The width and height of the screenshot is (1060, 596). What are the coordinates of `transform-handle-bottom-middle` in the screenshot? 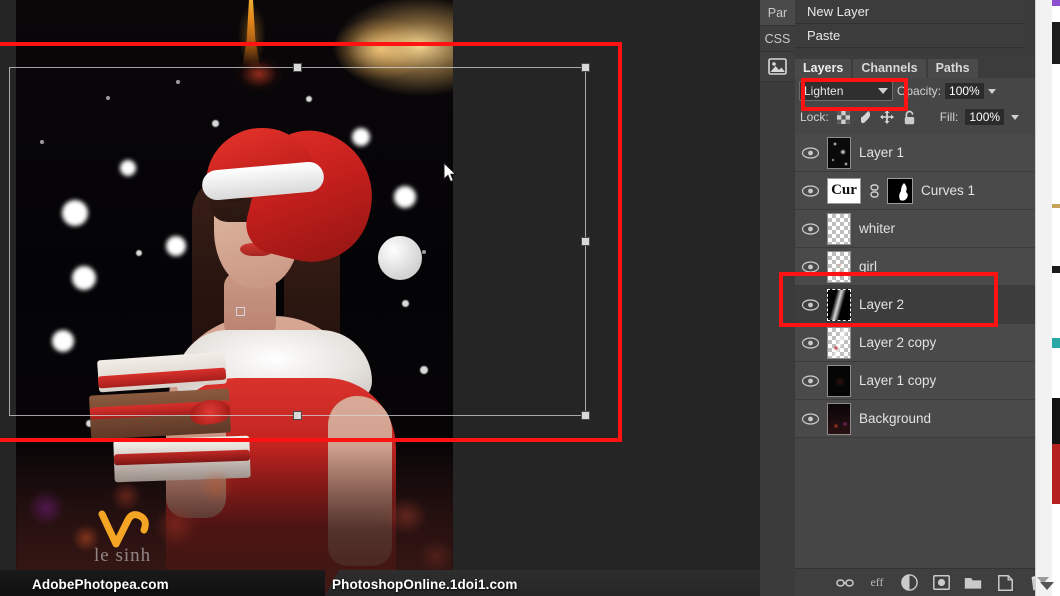 It's located at (297, 415).